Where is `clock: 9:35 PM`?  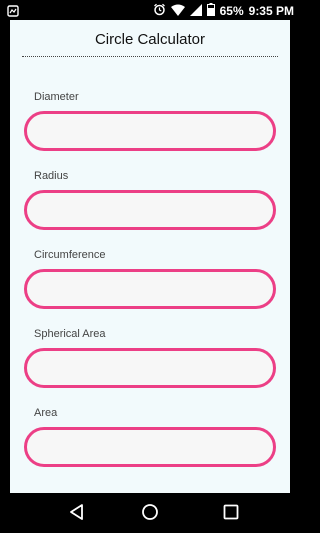 clock: 9:35 PM is located at coordinates (271, 11).